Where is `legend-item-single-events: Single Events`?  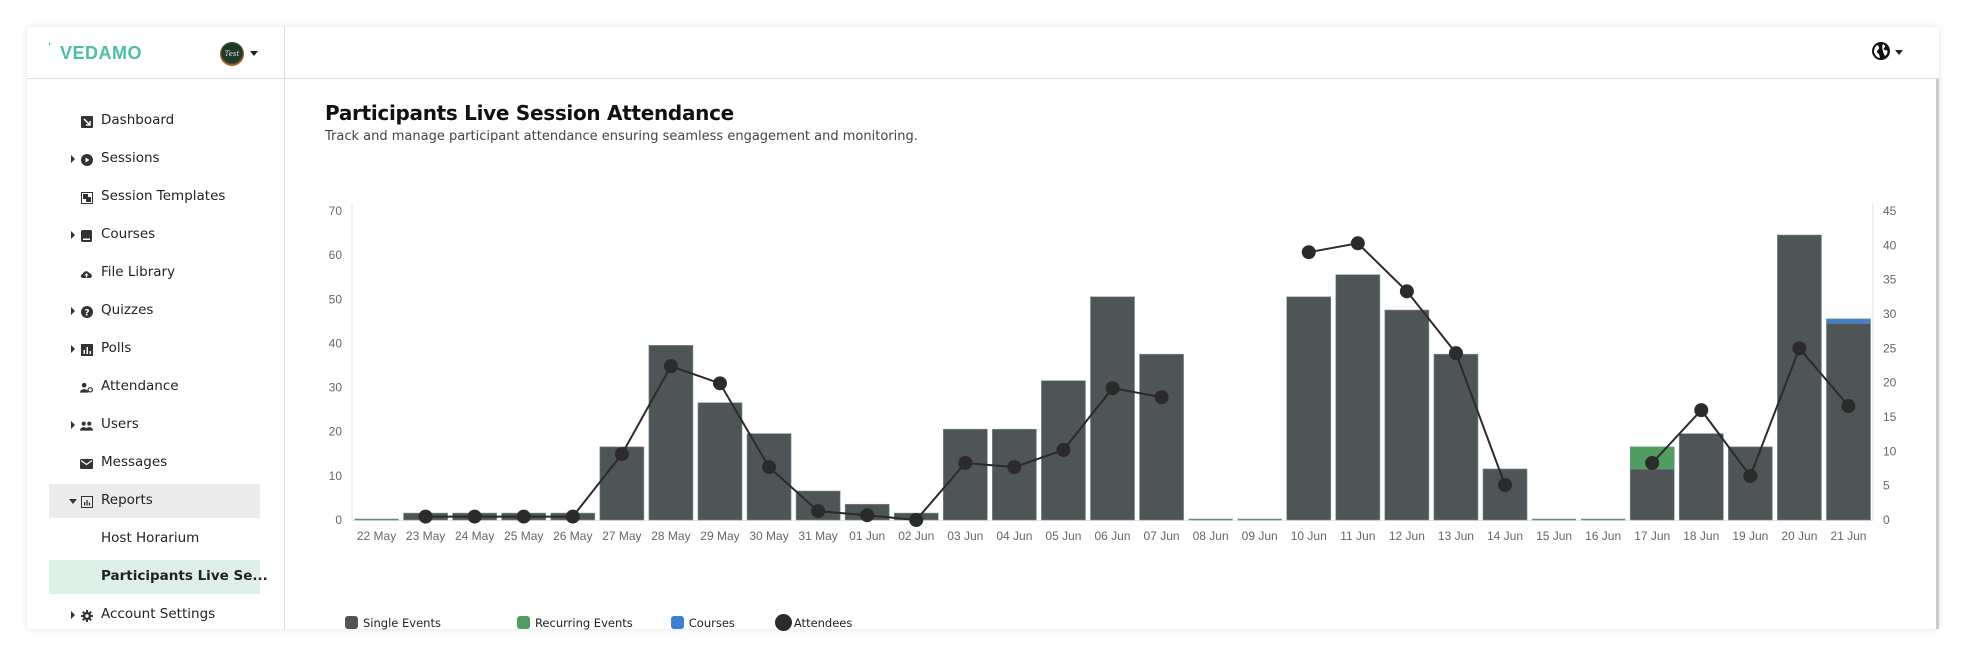
legend-item-single-events: Single Events is located at coordinates (393, 623).